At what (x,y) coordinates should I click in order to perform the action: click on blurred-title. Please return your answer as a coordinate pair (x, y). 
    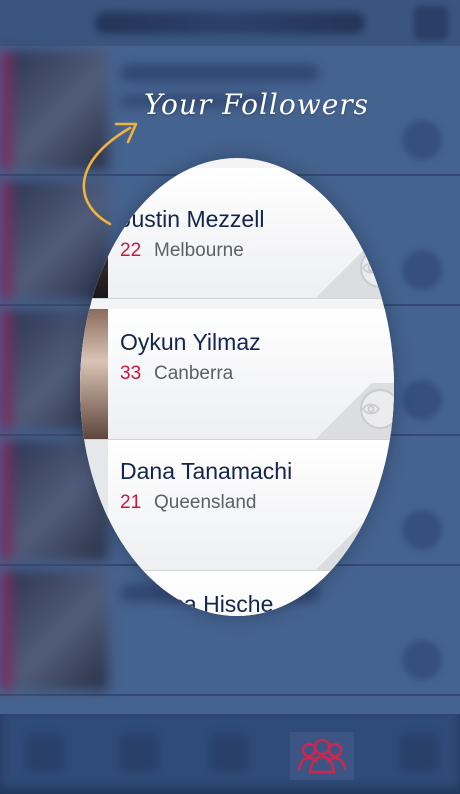
    Looking at the image, I should click on (230, 23).